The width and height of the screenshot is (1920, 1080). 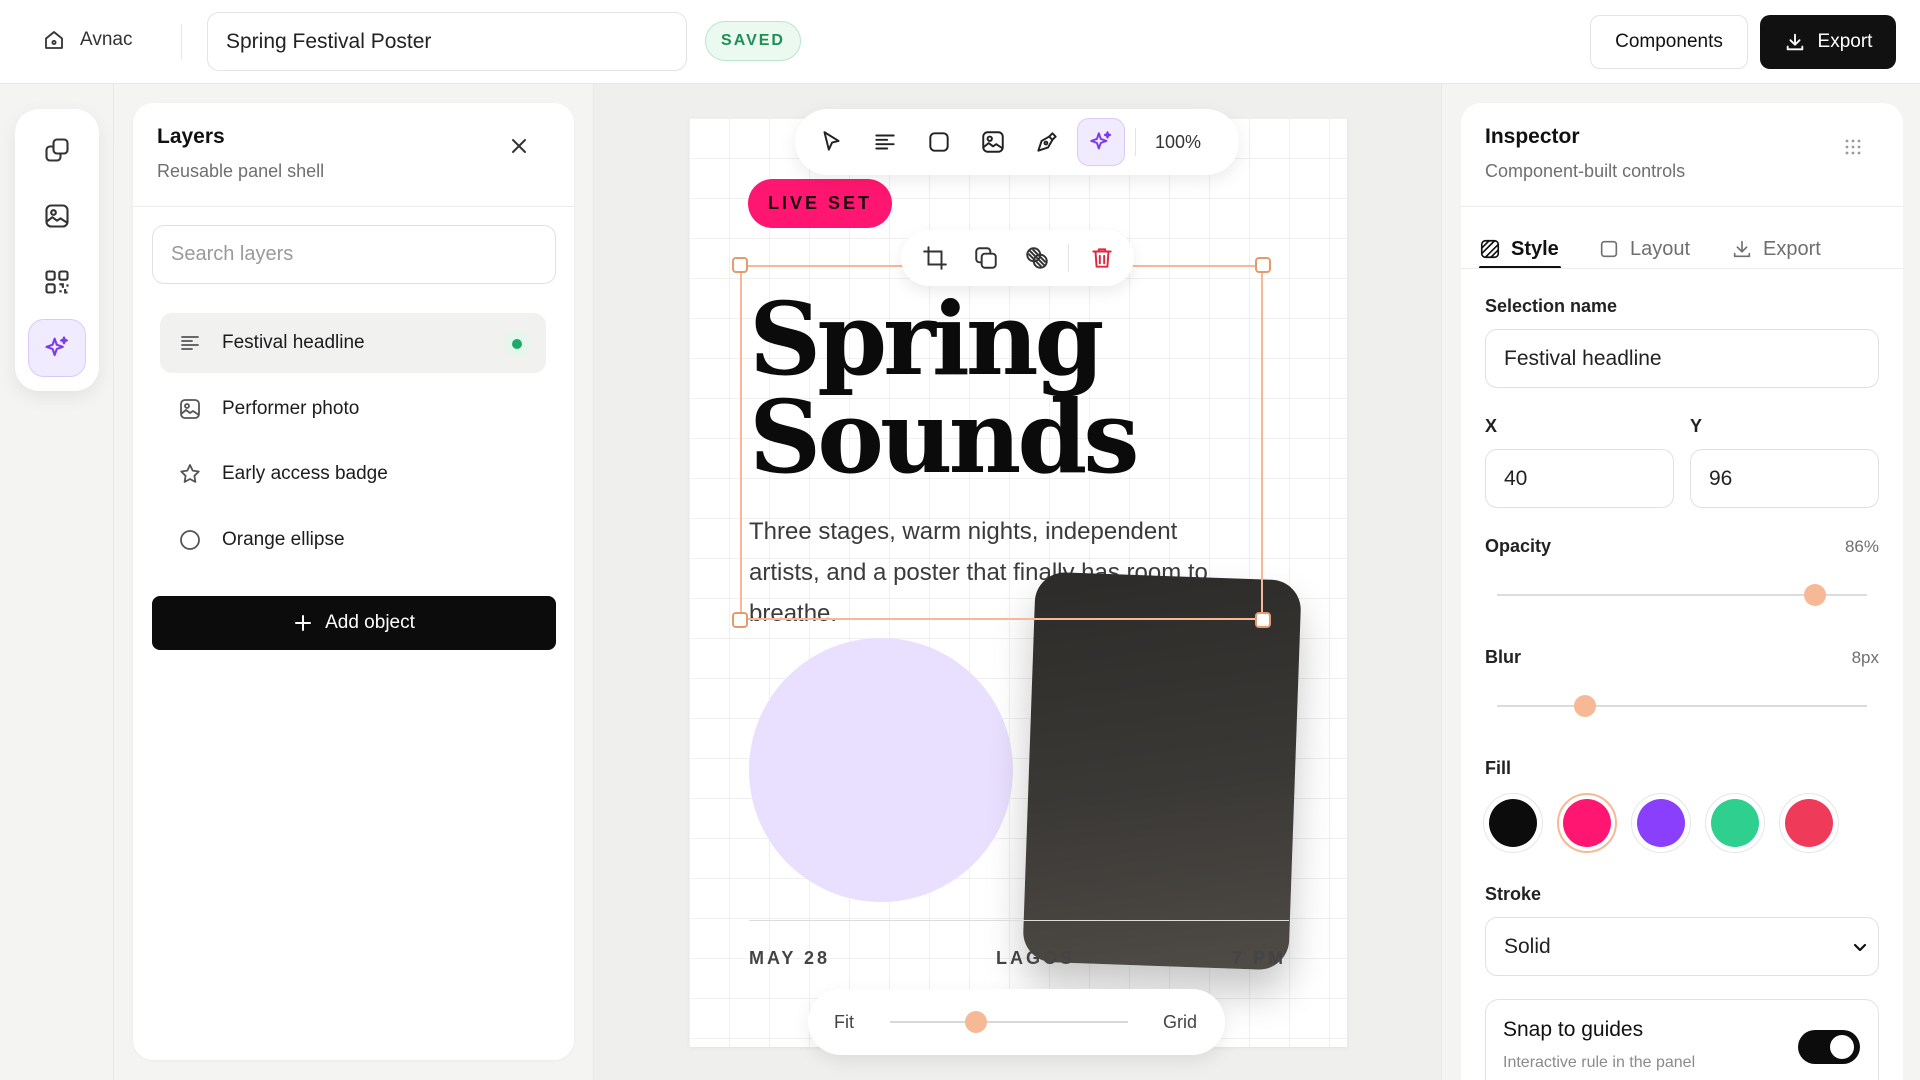 I want to click on drag-grip-icon, so click(x=1853, y=147).